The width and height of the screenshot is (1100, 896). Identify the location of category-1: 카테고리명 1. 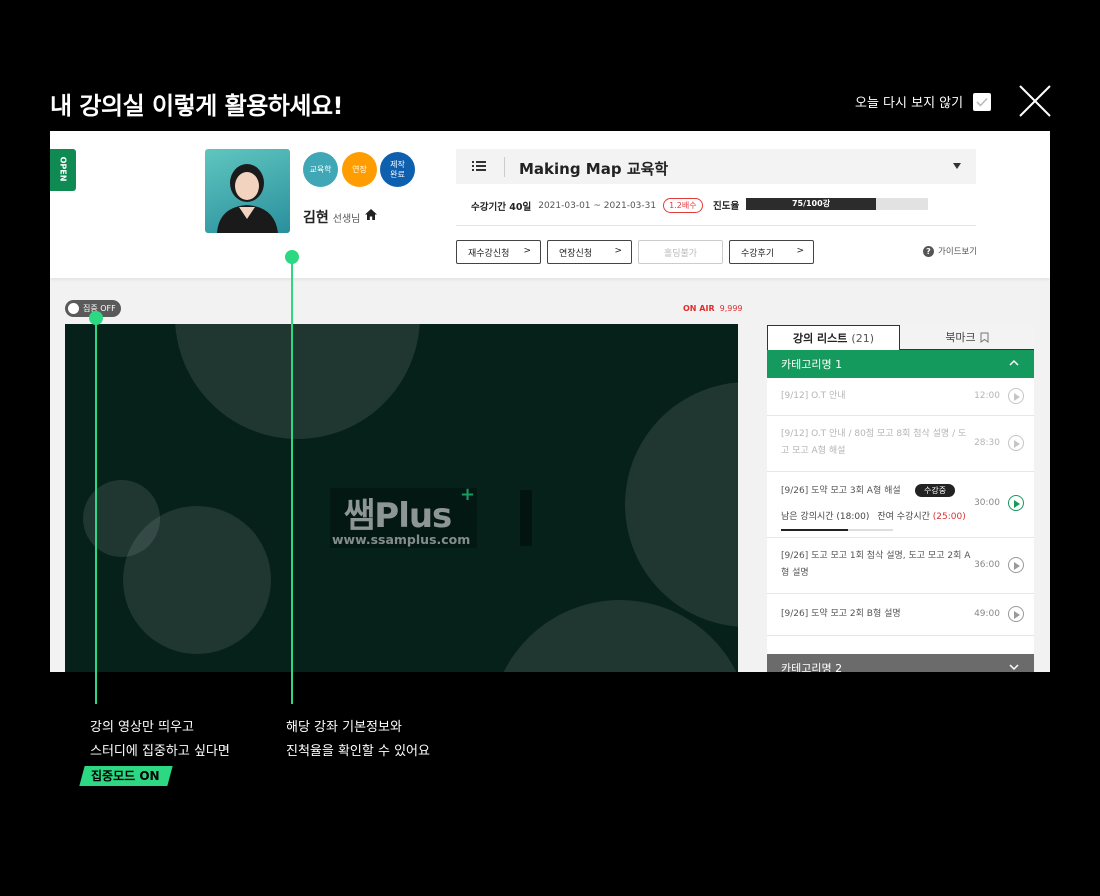
(900, 364).